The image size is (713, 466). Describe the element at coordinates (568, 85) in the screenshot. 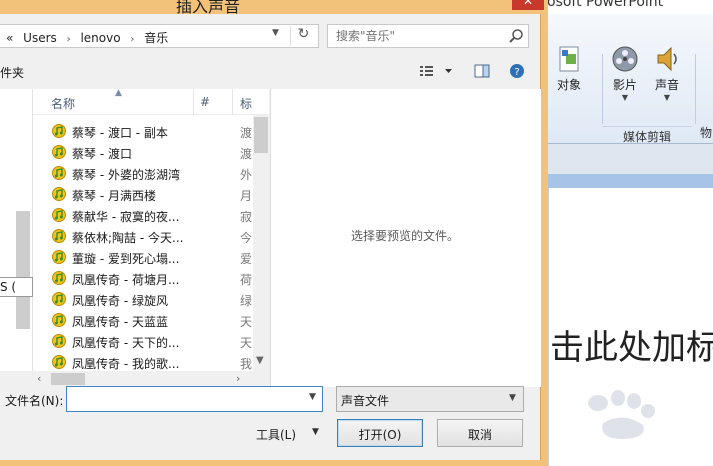

I see `ribbon-object-label: 对象` at that location.